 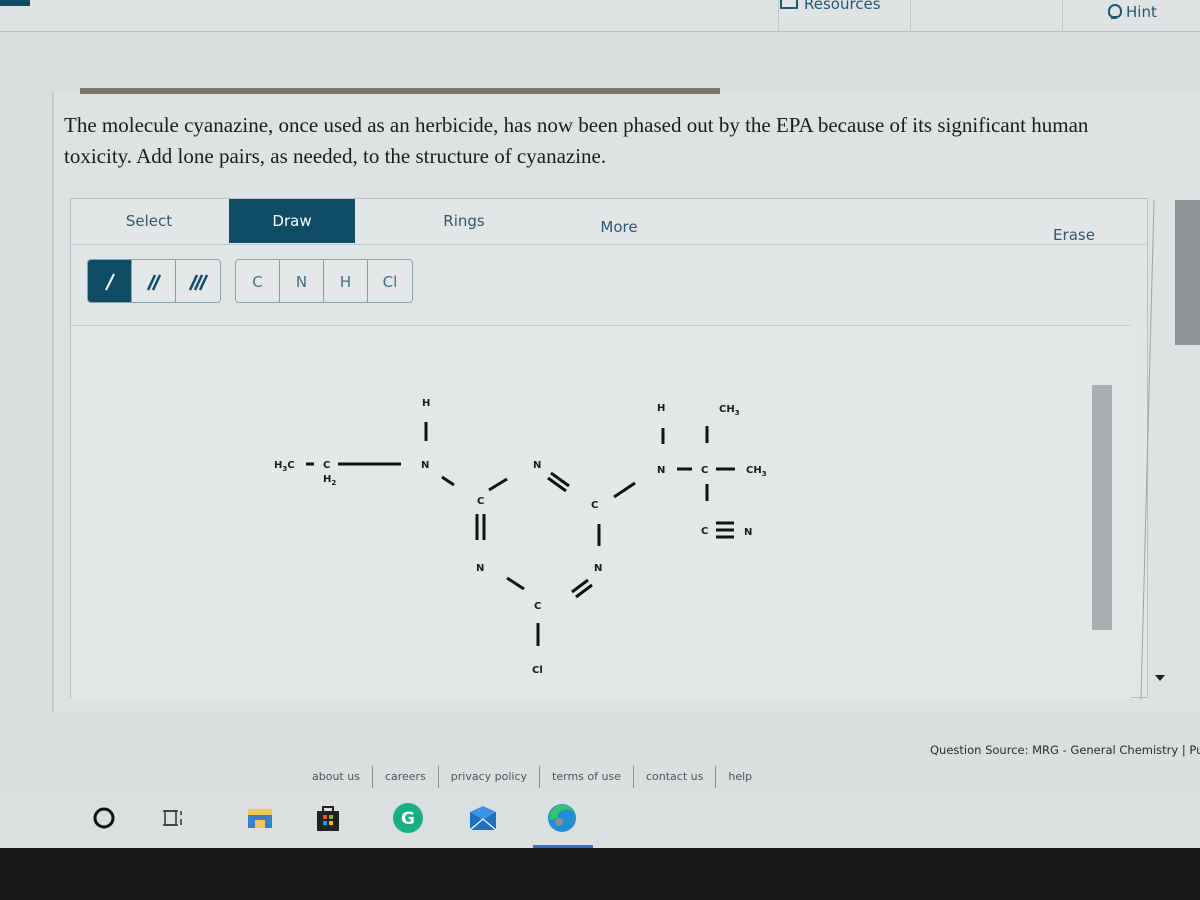 I want to click on atom-tool-c: C, so click(x=258, y=281).